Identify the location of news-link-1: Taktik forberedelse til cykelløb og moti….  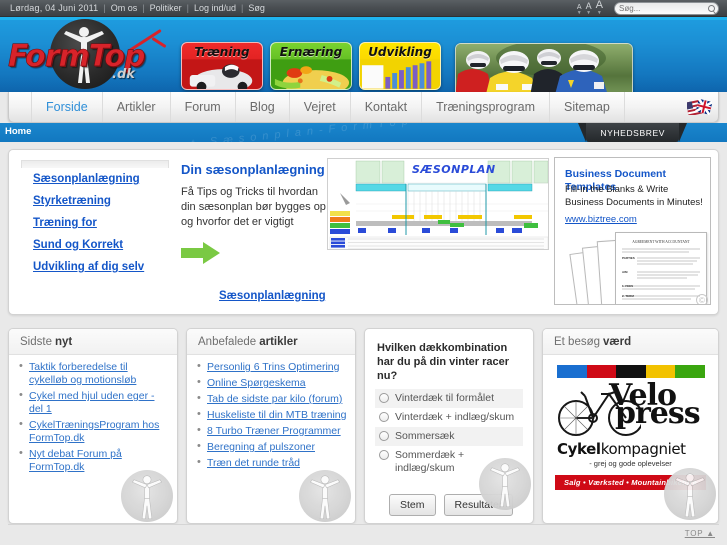
(82, 373).